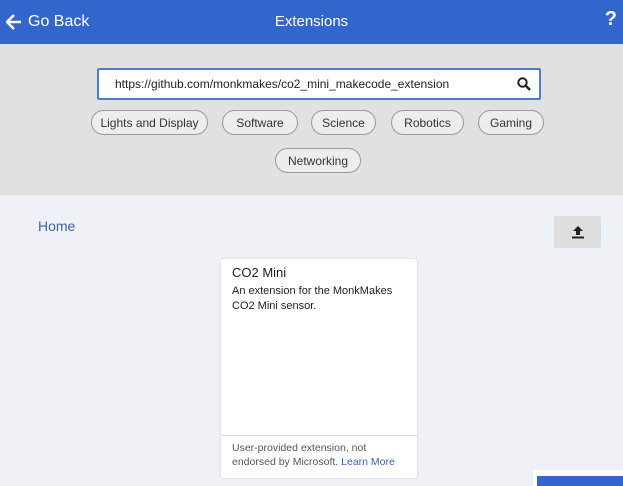 Image resolution: width=623 pixels, height=486 pixels. I want to click on category-chip-science: Science, so click(343, 122).